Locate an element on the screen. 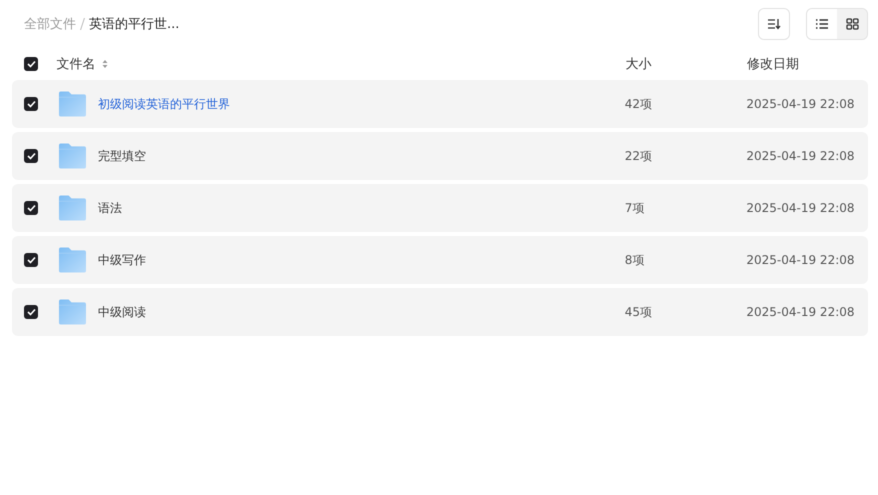 The width and height of the screenshot is (878, 495). folder-name: 中级写作 is located at coordinates (122, 260).